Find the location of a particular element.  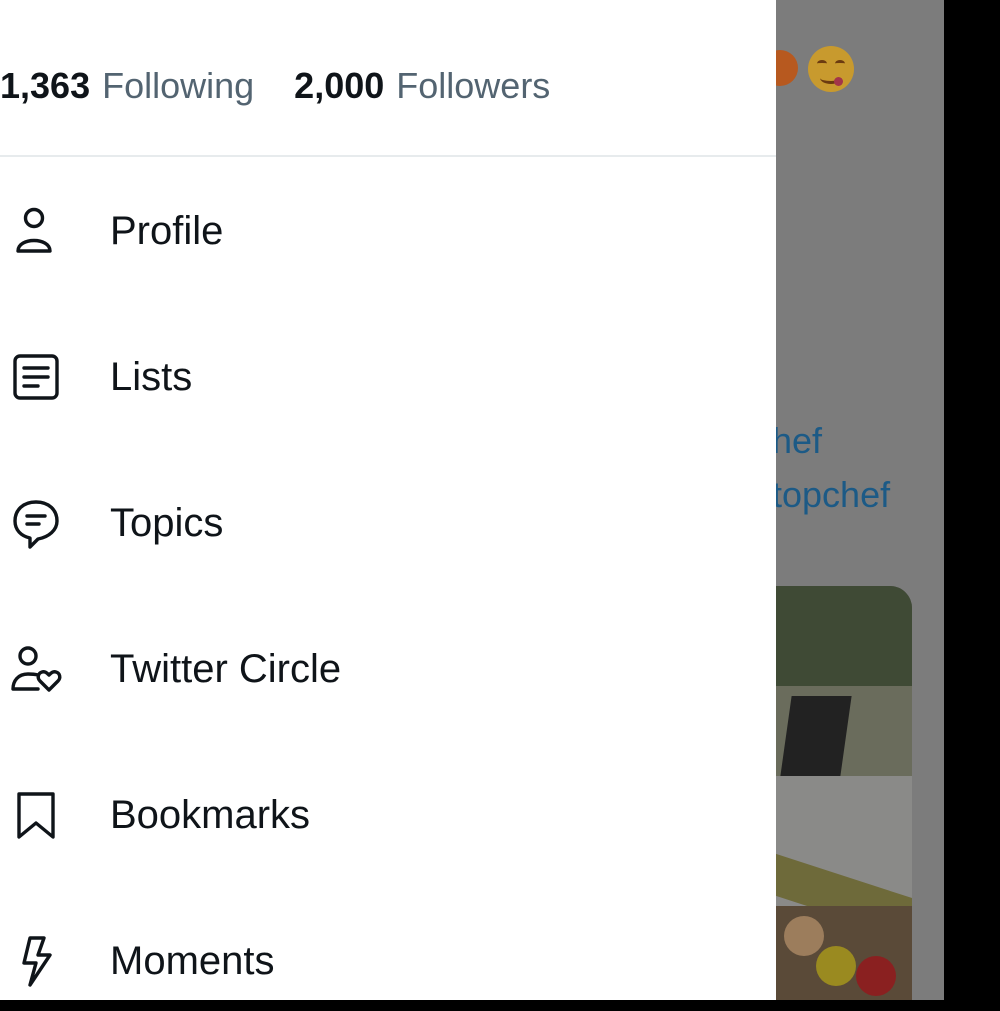

following-link: 1,363 Following is located at coordinates (127, 86).